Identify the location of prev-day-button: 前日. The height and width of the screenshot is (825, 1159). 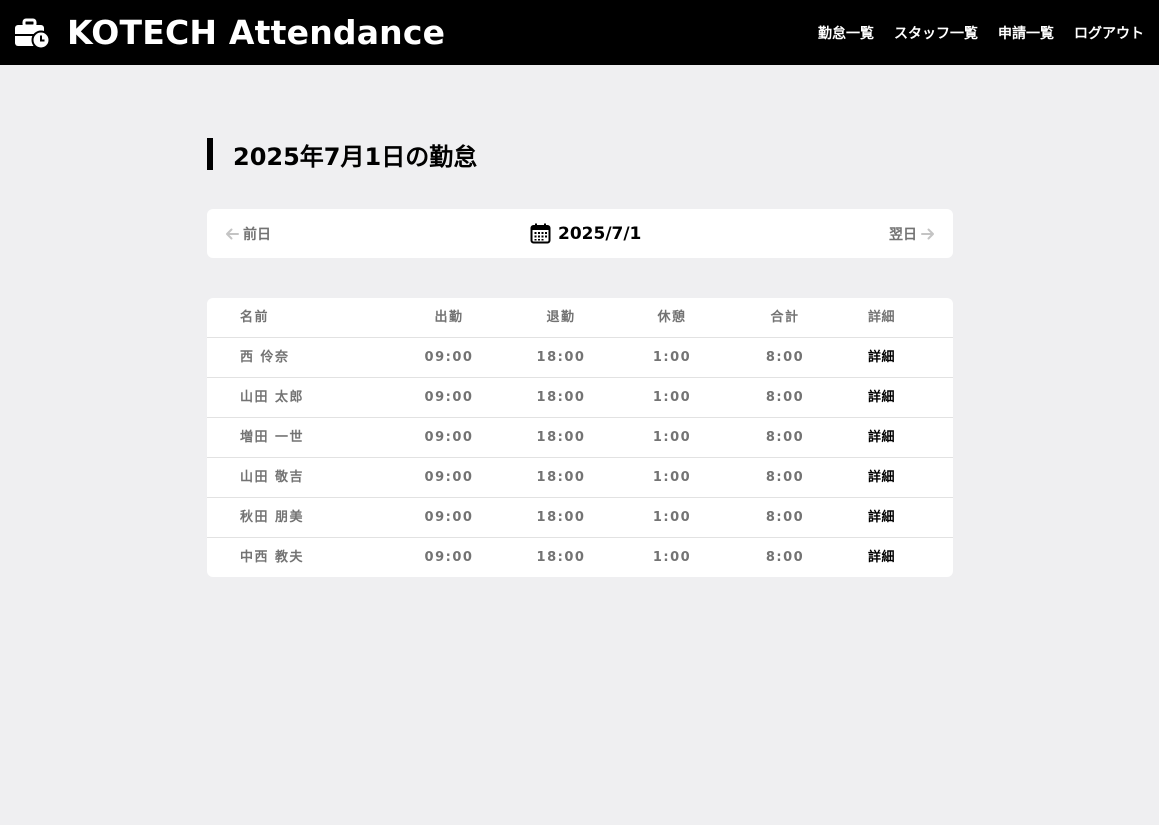
(248, 233).